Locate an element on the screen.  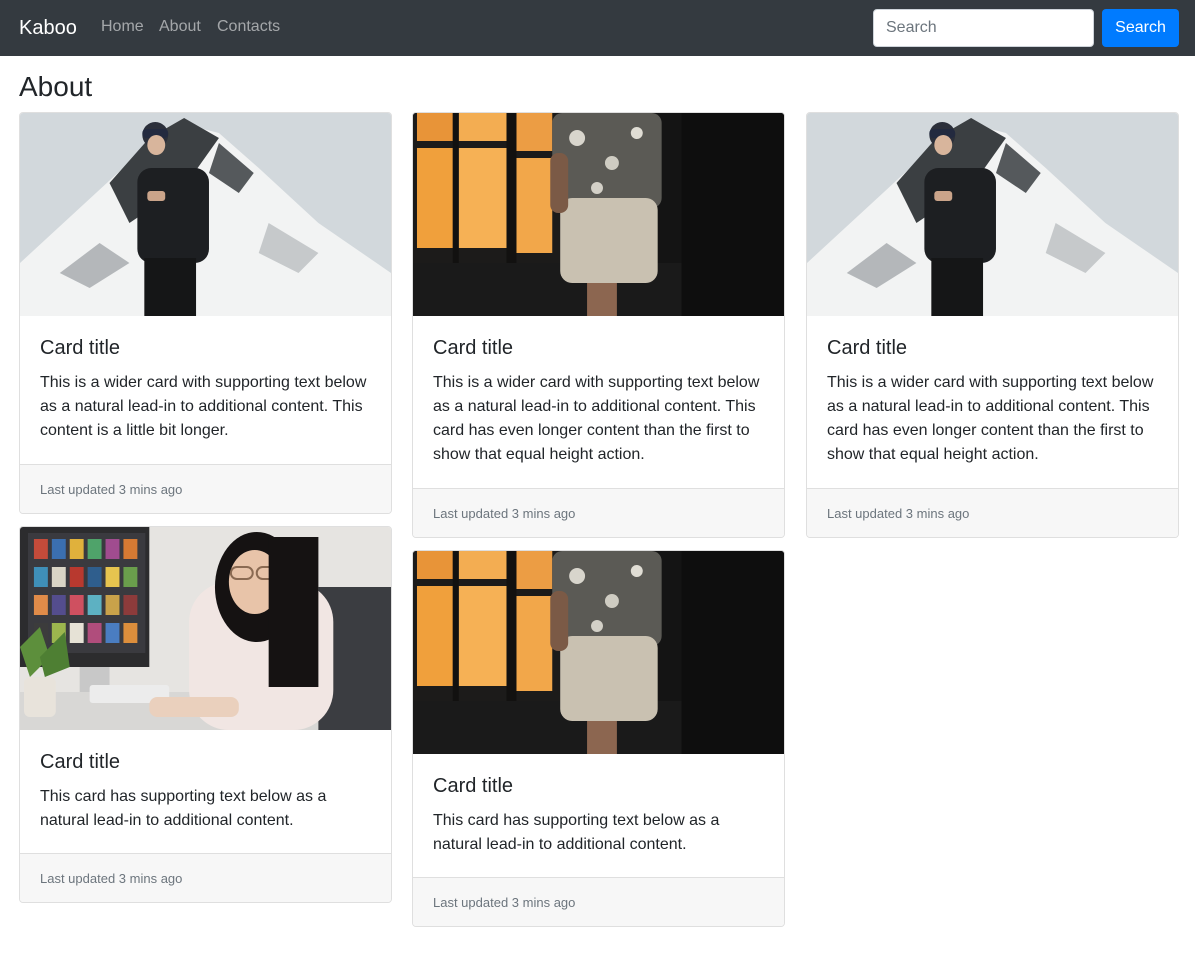
nav-link-home: Home is located at coordinates (122, 27).